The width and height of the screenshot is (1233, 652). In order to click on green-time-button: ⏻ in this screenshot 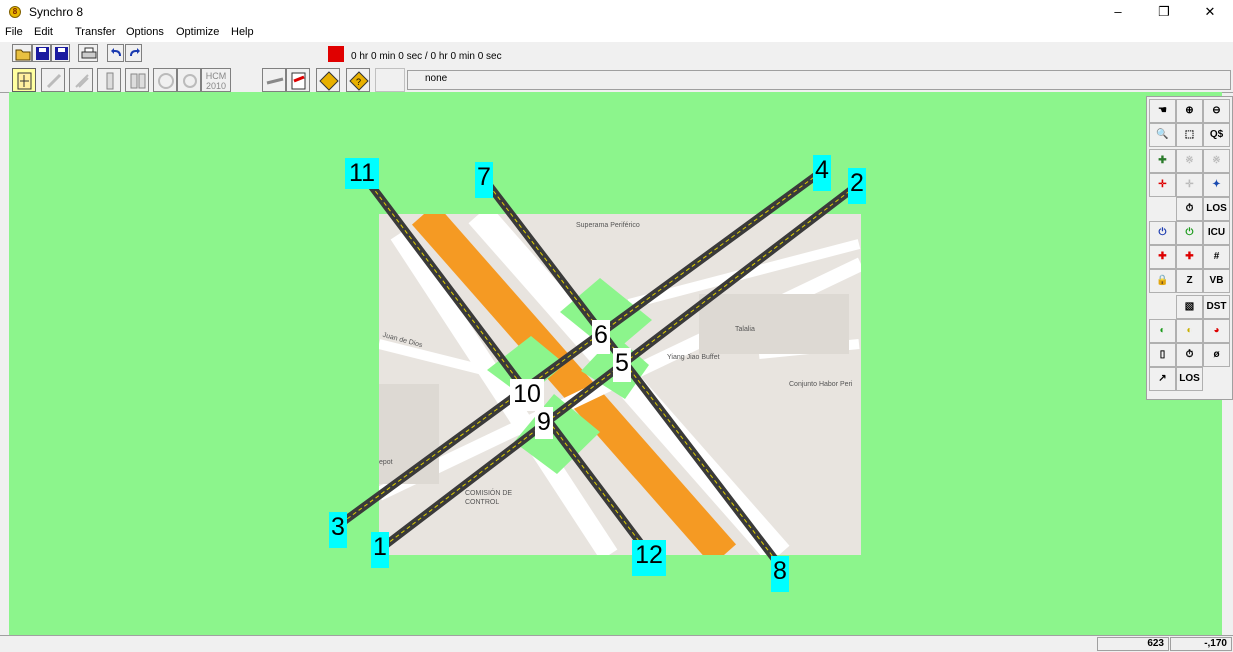, I will do `click(1189, 233)`.